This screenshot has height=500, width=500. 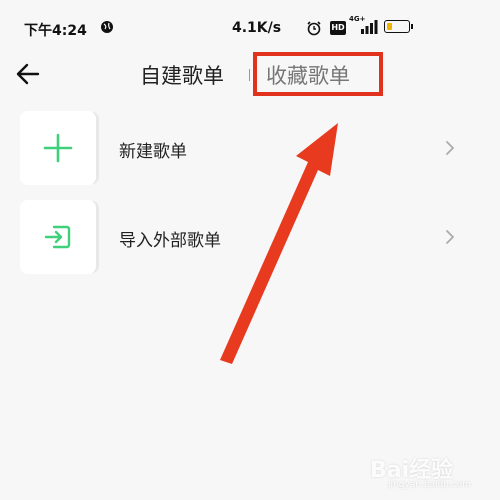 I want to click on battery-icon, so click(x=398, y=26).